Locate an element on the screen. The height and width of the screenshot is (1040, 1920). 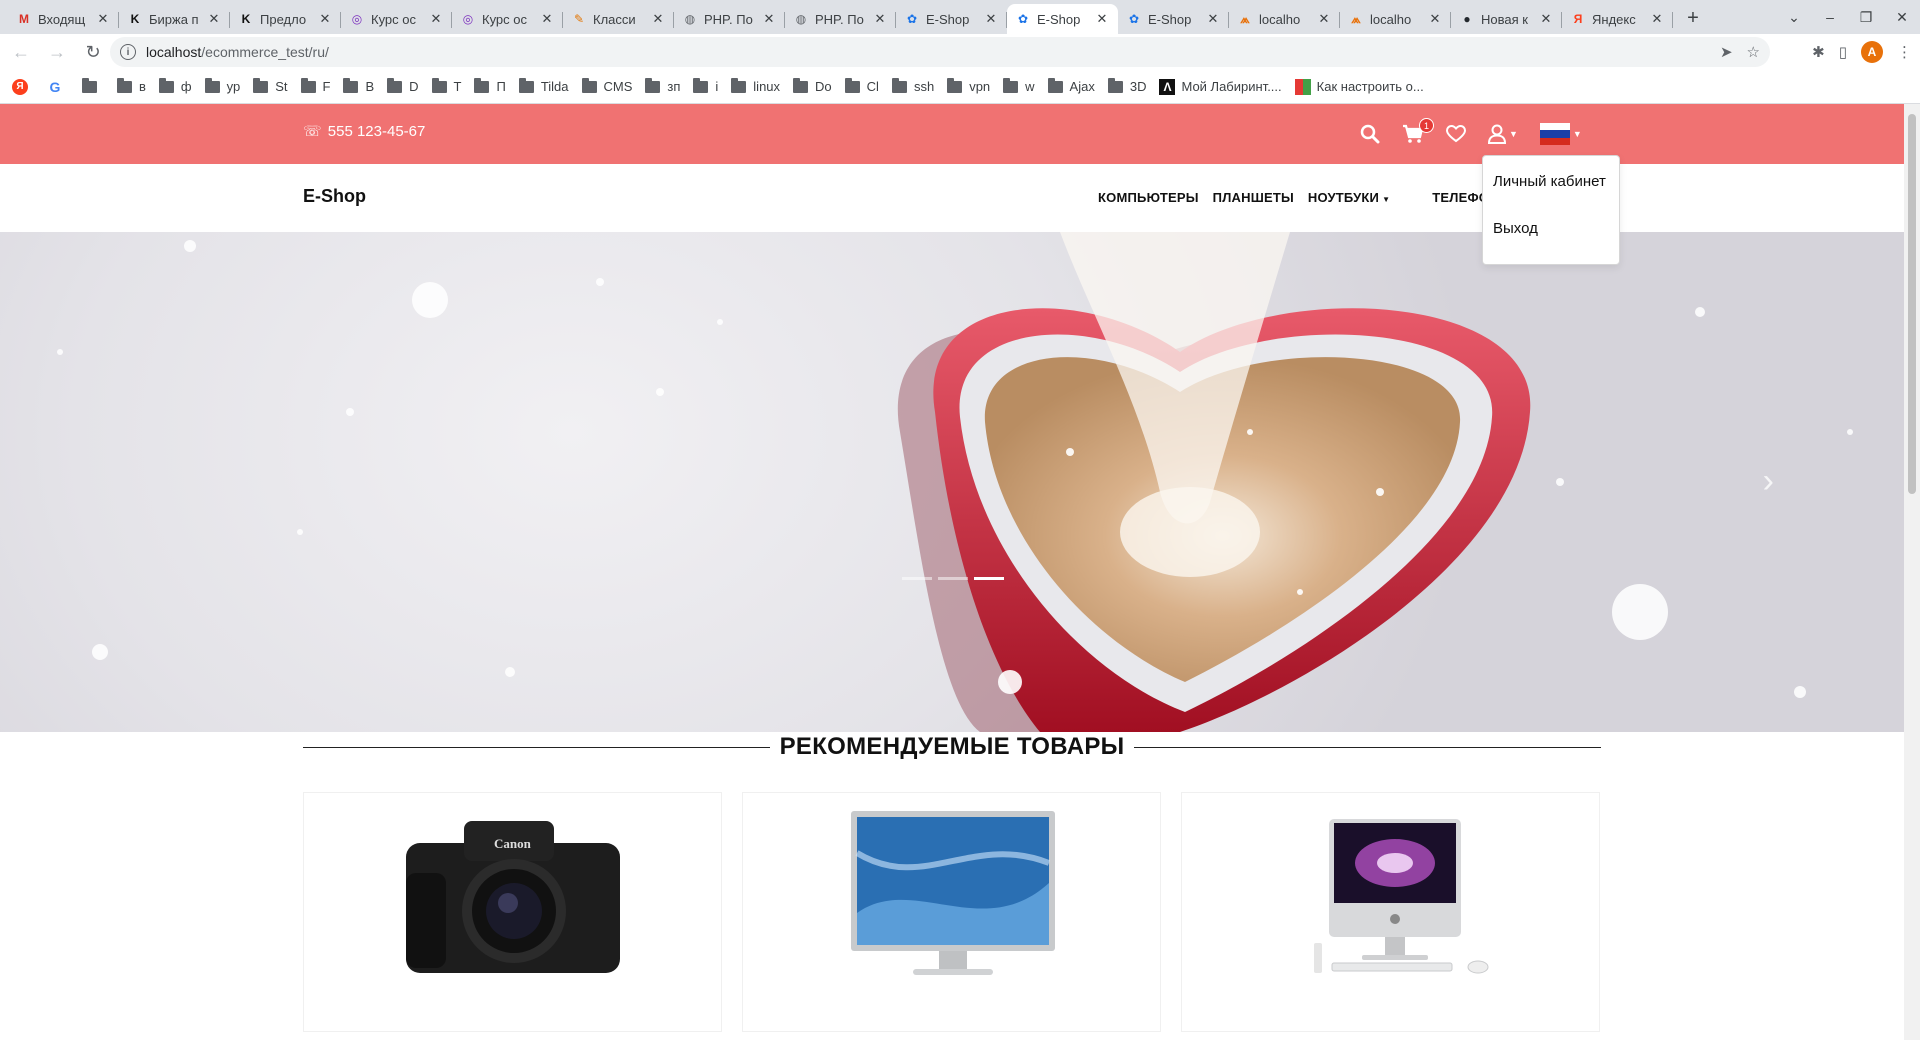
phone-contact: ☏ 555 123-45-67 is located at coordinates (364, 131).